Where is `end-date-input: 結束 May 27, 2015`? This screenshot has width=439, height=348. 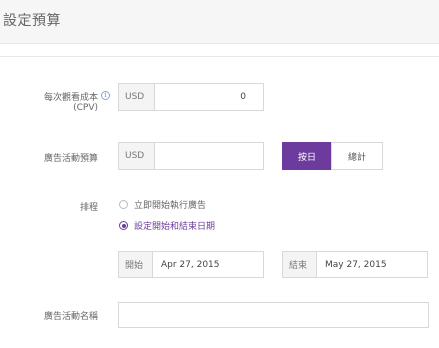 end-date-input: 結束 May 27, 2015 is located at coordinates (355, 264).